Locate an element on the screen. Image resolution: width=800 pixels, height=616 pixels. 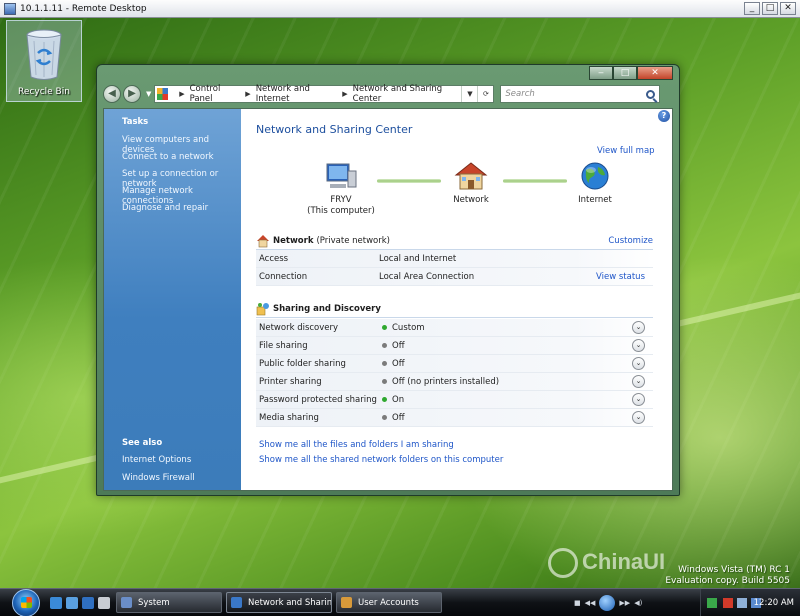
row-value: Custom is located at coordinates (408, 327).